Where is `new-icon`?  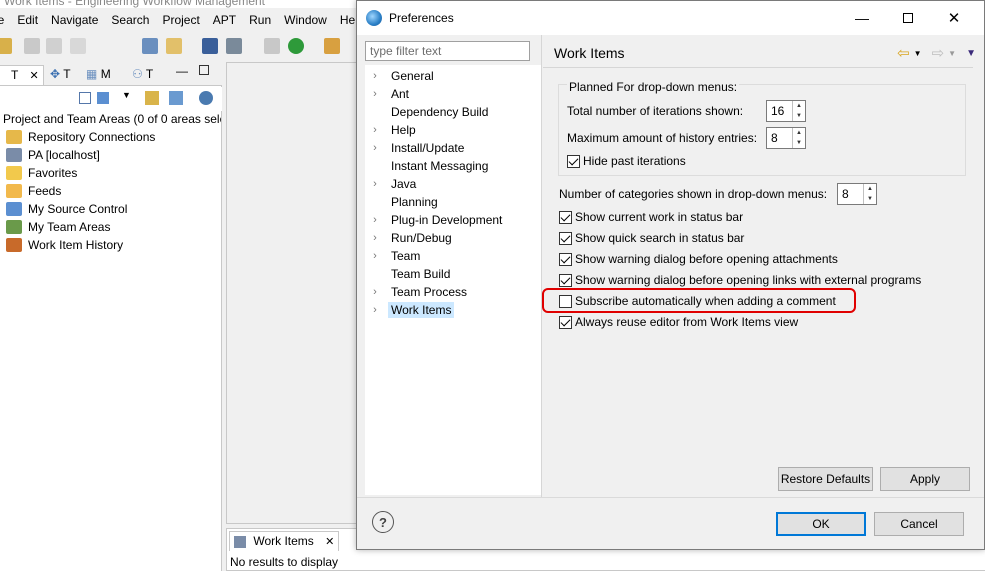
new-icon is located at coordinates (6, 46).